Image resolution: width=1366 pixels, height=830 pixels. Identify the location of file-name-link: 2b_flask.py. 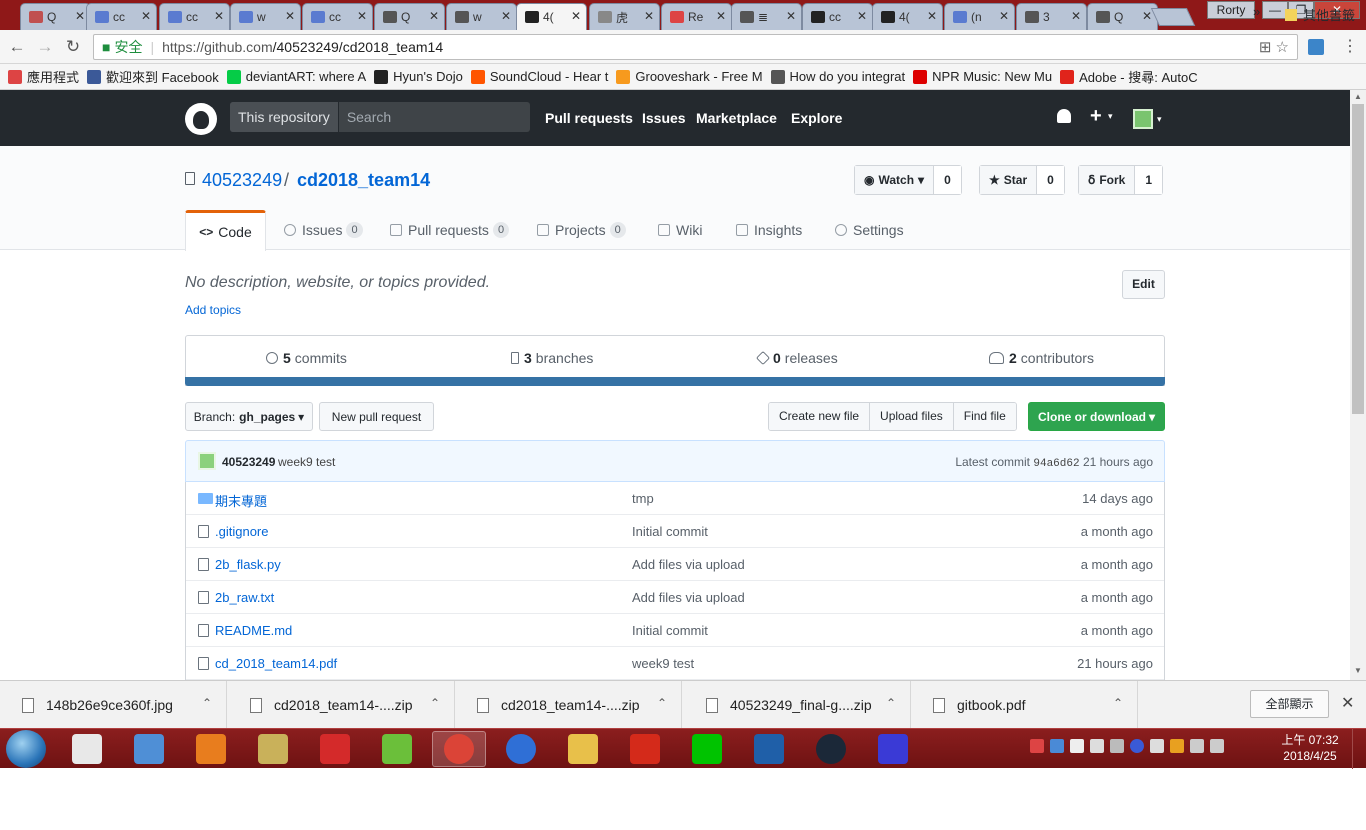
(248, 564).